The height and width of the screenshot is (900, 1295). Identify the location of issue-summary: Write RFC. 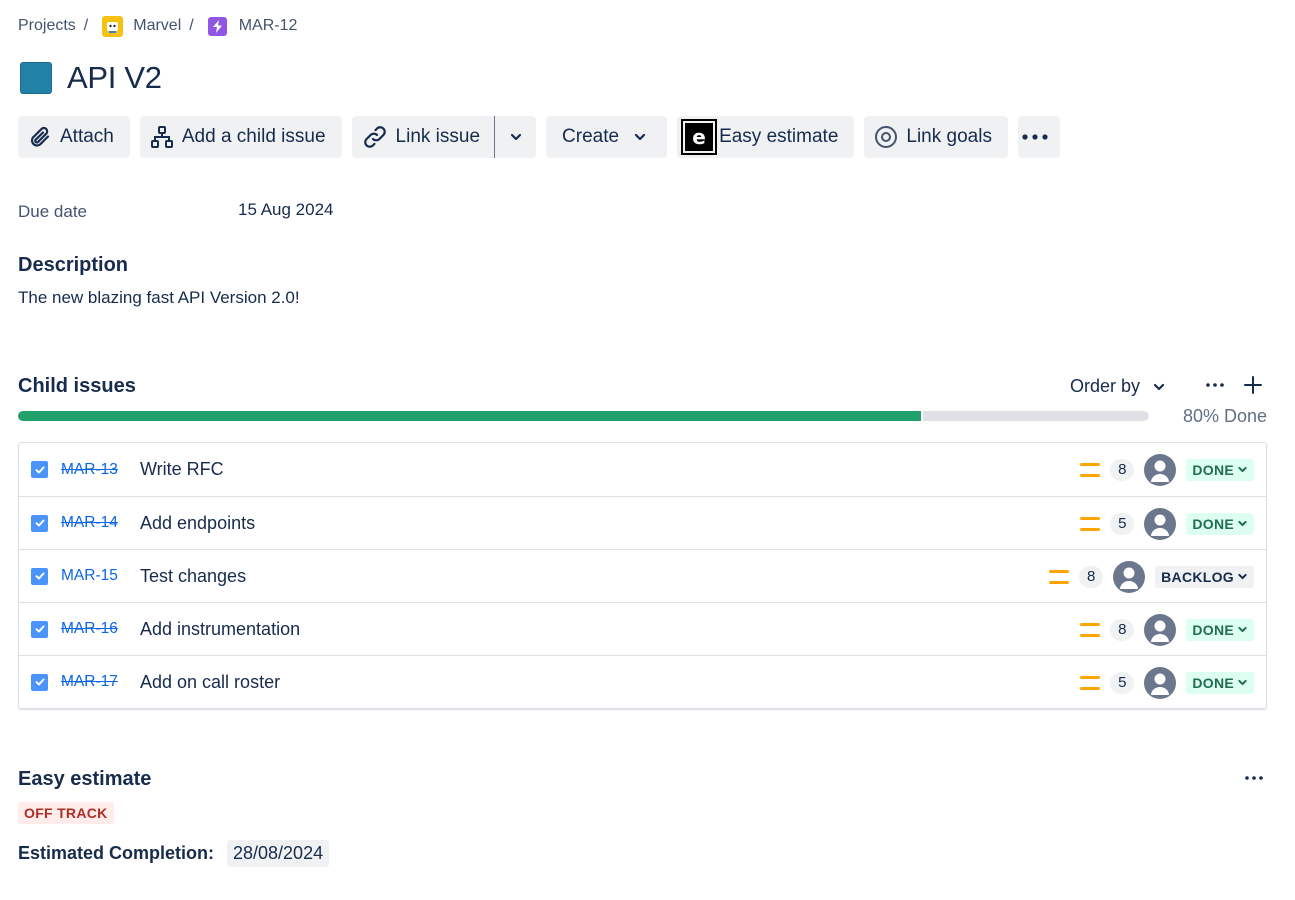
(182, 469).